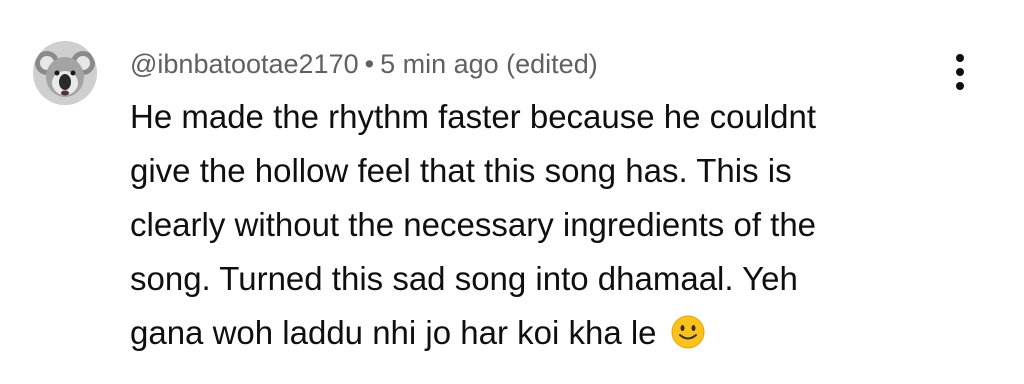 Image resolution: width=1024 pixels, height=384 pixels. I want to click on avatar, so click(65, 73).